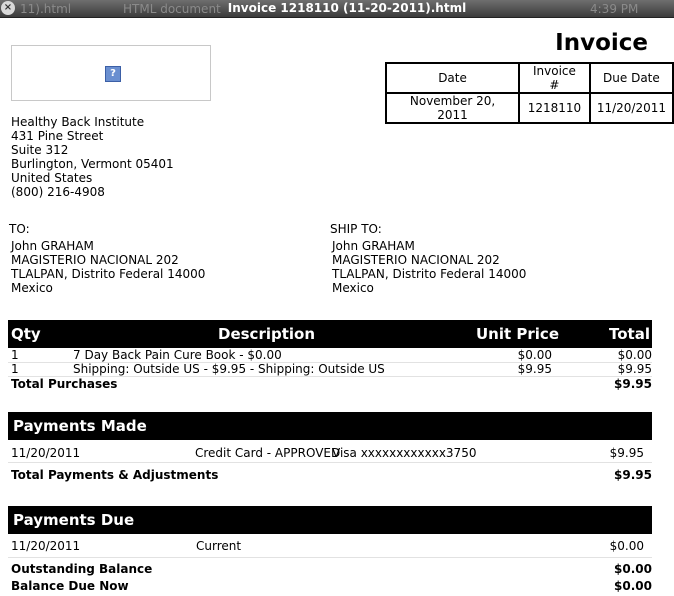  Describe the element at coordinates (631, 78) in the screenshot. I see `meta-header-due-date: Due Date` at that location.